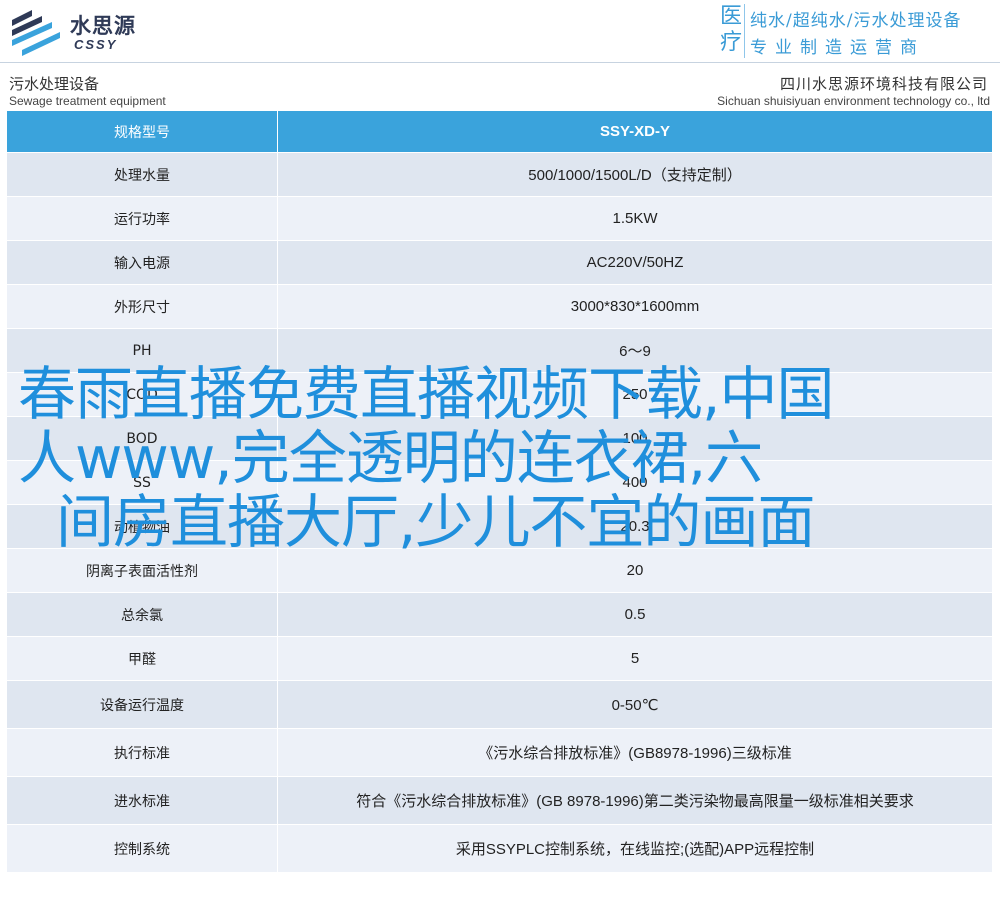 The height and width of the screenshot is (910, 1000). I want to click on spec-value: 5, so click(635, 658).